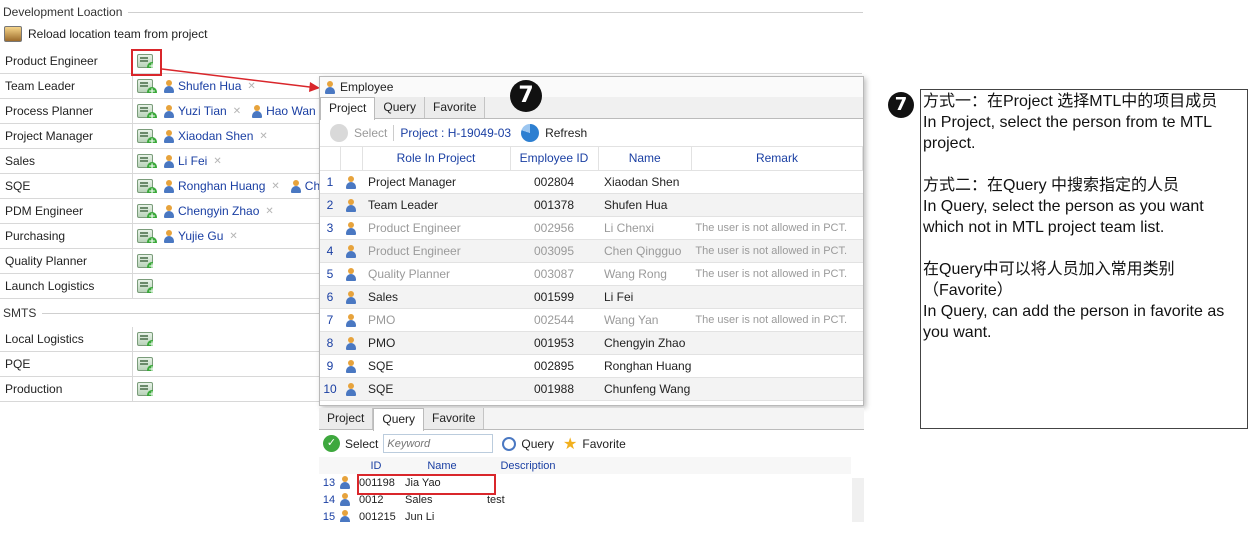 Image resolution: width=1254 pixels, height=534 pixels. What do you see at coordinates (528, 465) in the screenshot?
I see `col-description: Description` at bounding box center [528, 465].